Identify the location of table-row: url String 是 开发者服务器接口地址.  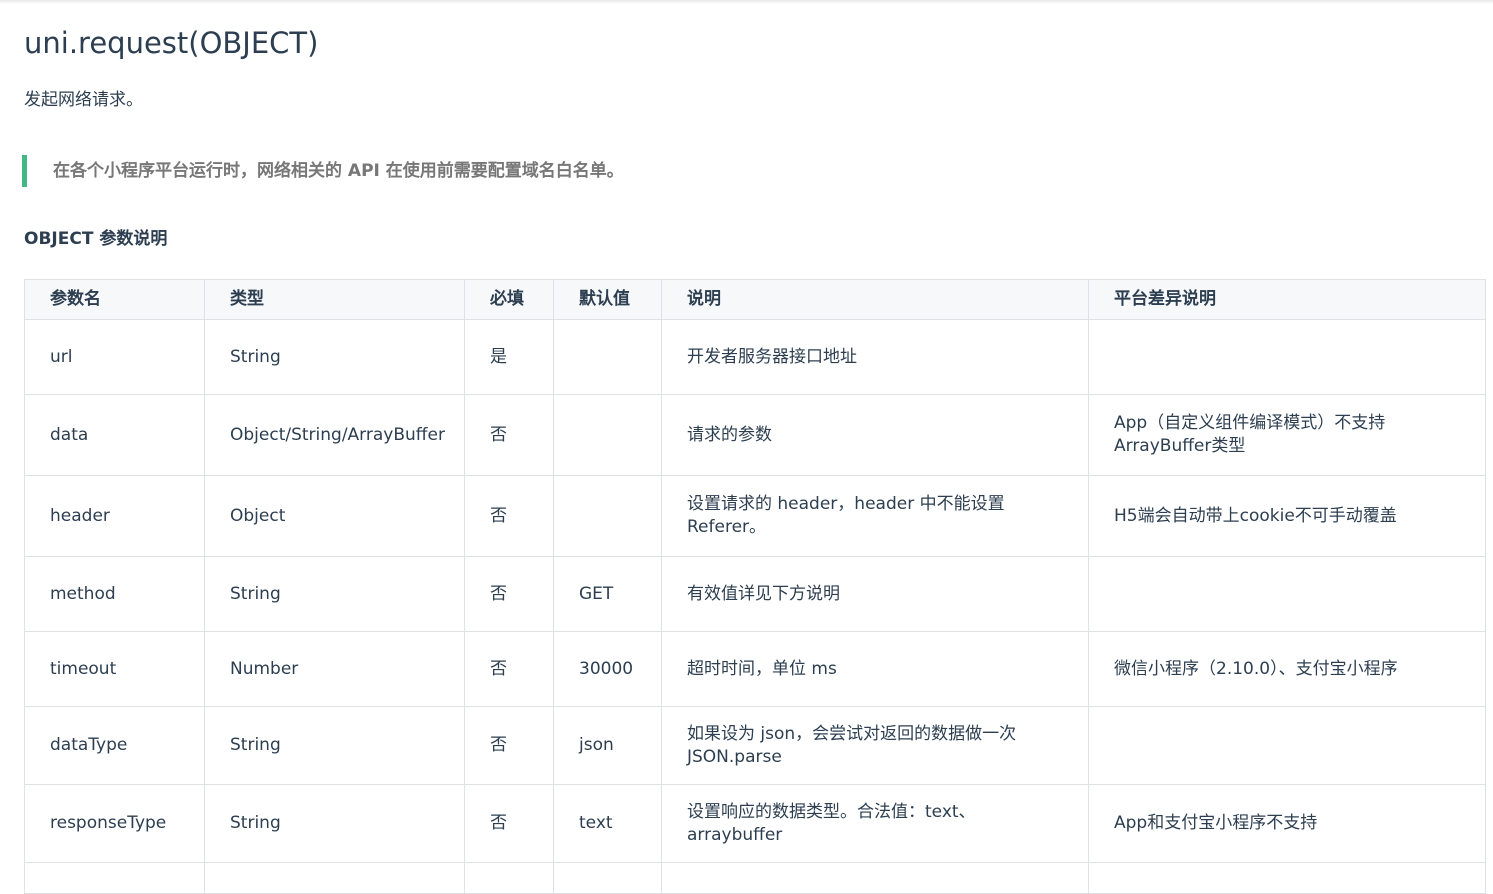
(755, 357).